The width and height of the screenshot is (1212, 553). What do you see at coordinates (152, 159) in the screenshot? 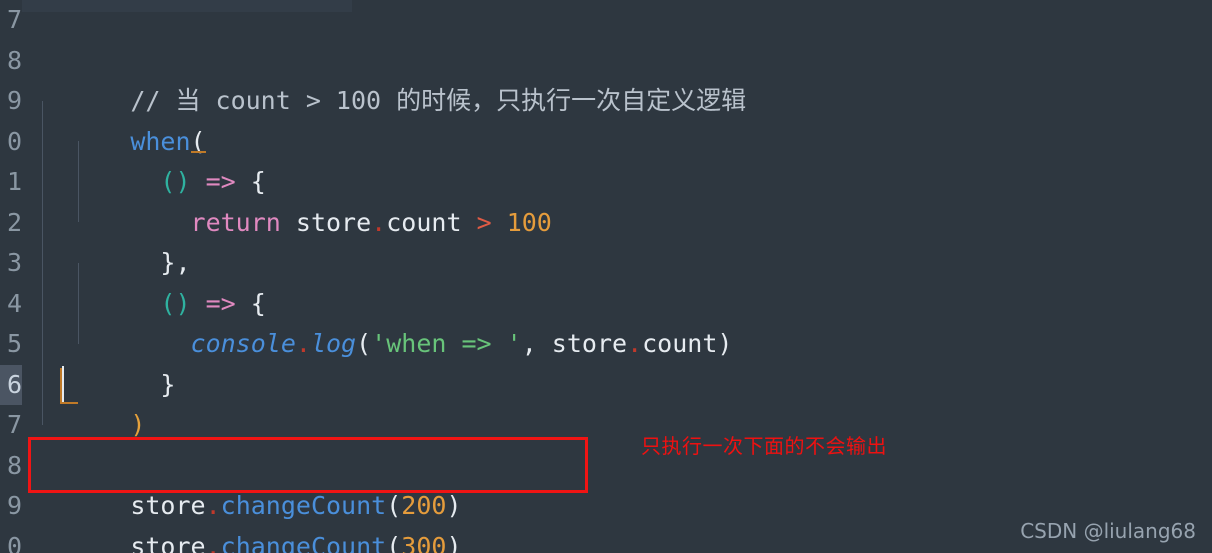
I see `code-line-arrow-fn-1: () => {` at bounding box center [152, 159].